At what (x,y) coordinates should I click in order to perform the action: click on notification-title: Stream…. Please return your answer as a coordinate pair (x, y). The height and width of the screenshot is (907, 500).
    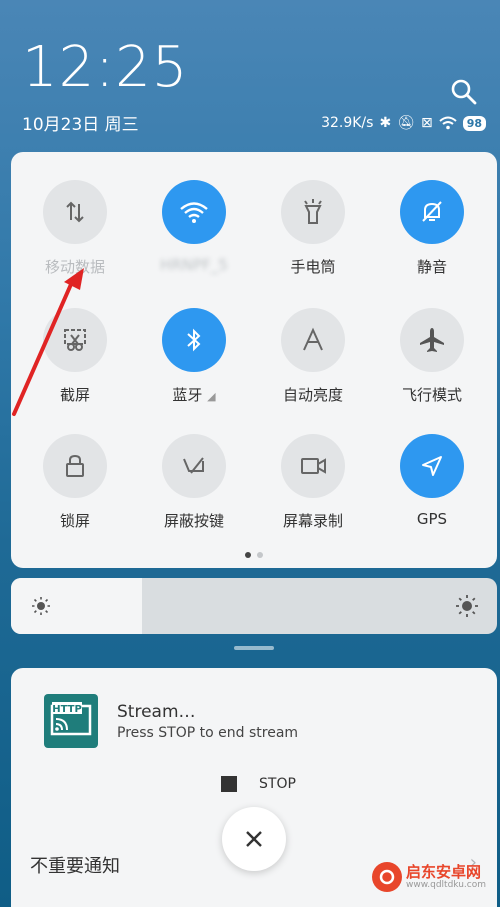
    Looking at the image, I should click on (156, 712).